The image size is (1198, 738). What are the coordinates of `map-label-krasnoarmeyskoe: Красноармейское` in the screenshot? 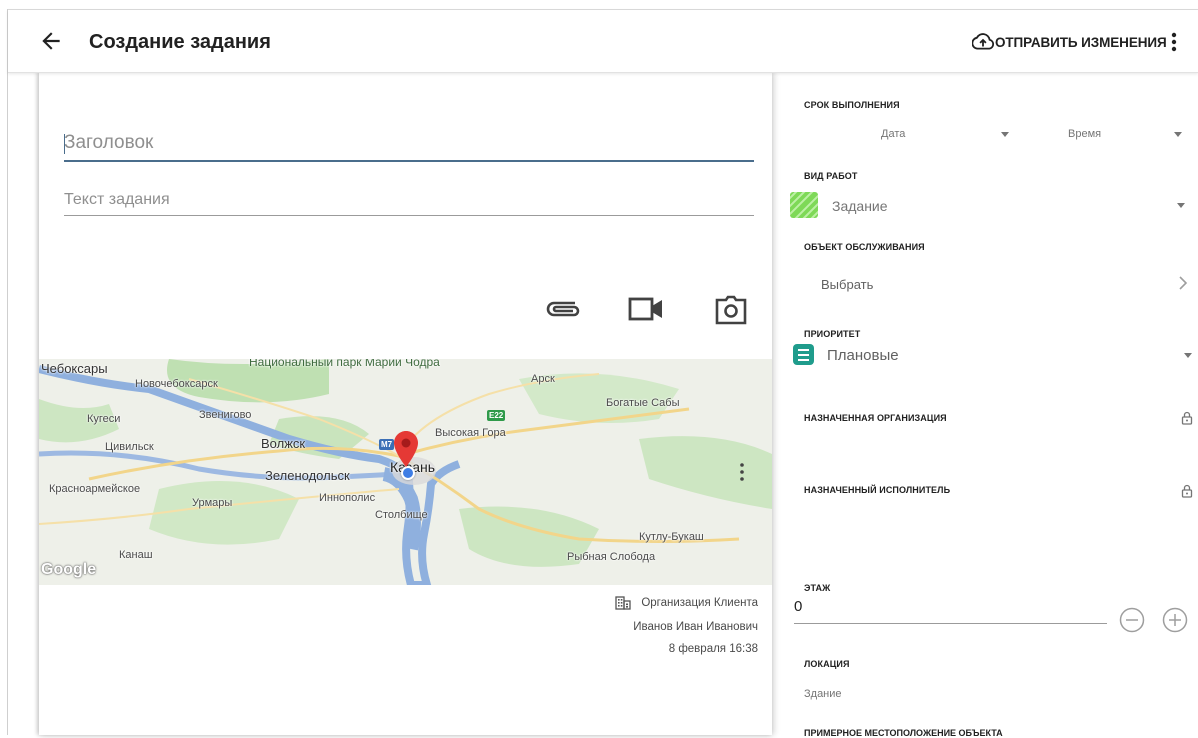 It's located at (95, 489).